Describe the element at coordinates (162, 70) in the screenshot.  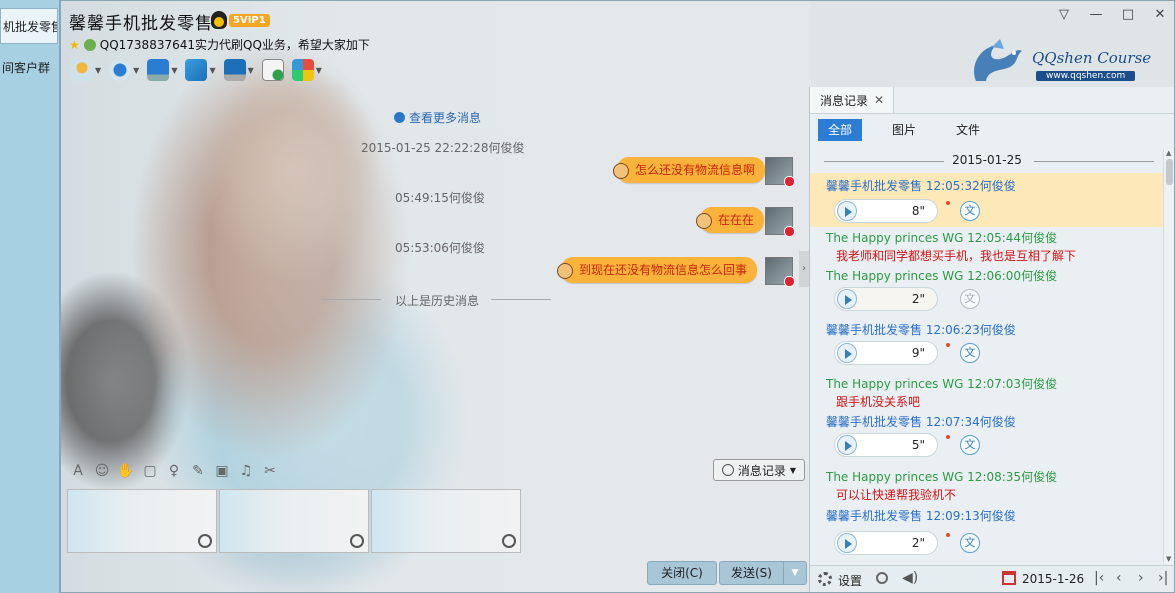
I see `screen-share-button: ▼` at that location.